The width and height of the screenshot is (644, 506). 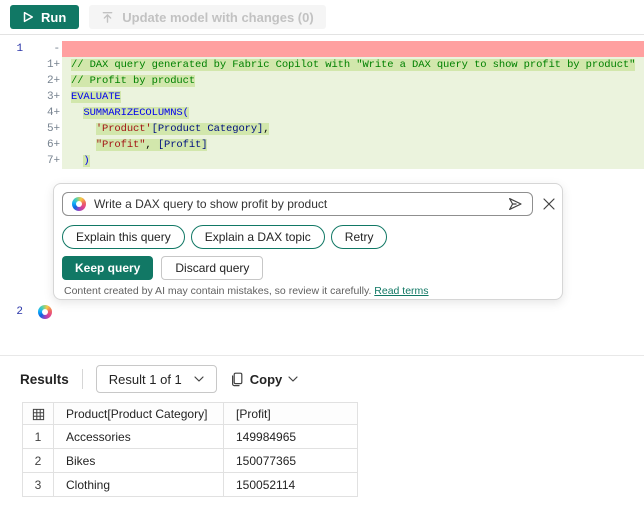 I want to click on code-token: // Profit by product, so click(x=133, y=81).